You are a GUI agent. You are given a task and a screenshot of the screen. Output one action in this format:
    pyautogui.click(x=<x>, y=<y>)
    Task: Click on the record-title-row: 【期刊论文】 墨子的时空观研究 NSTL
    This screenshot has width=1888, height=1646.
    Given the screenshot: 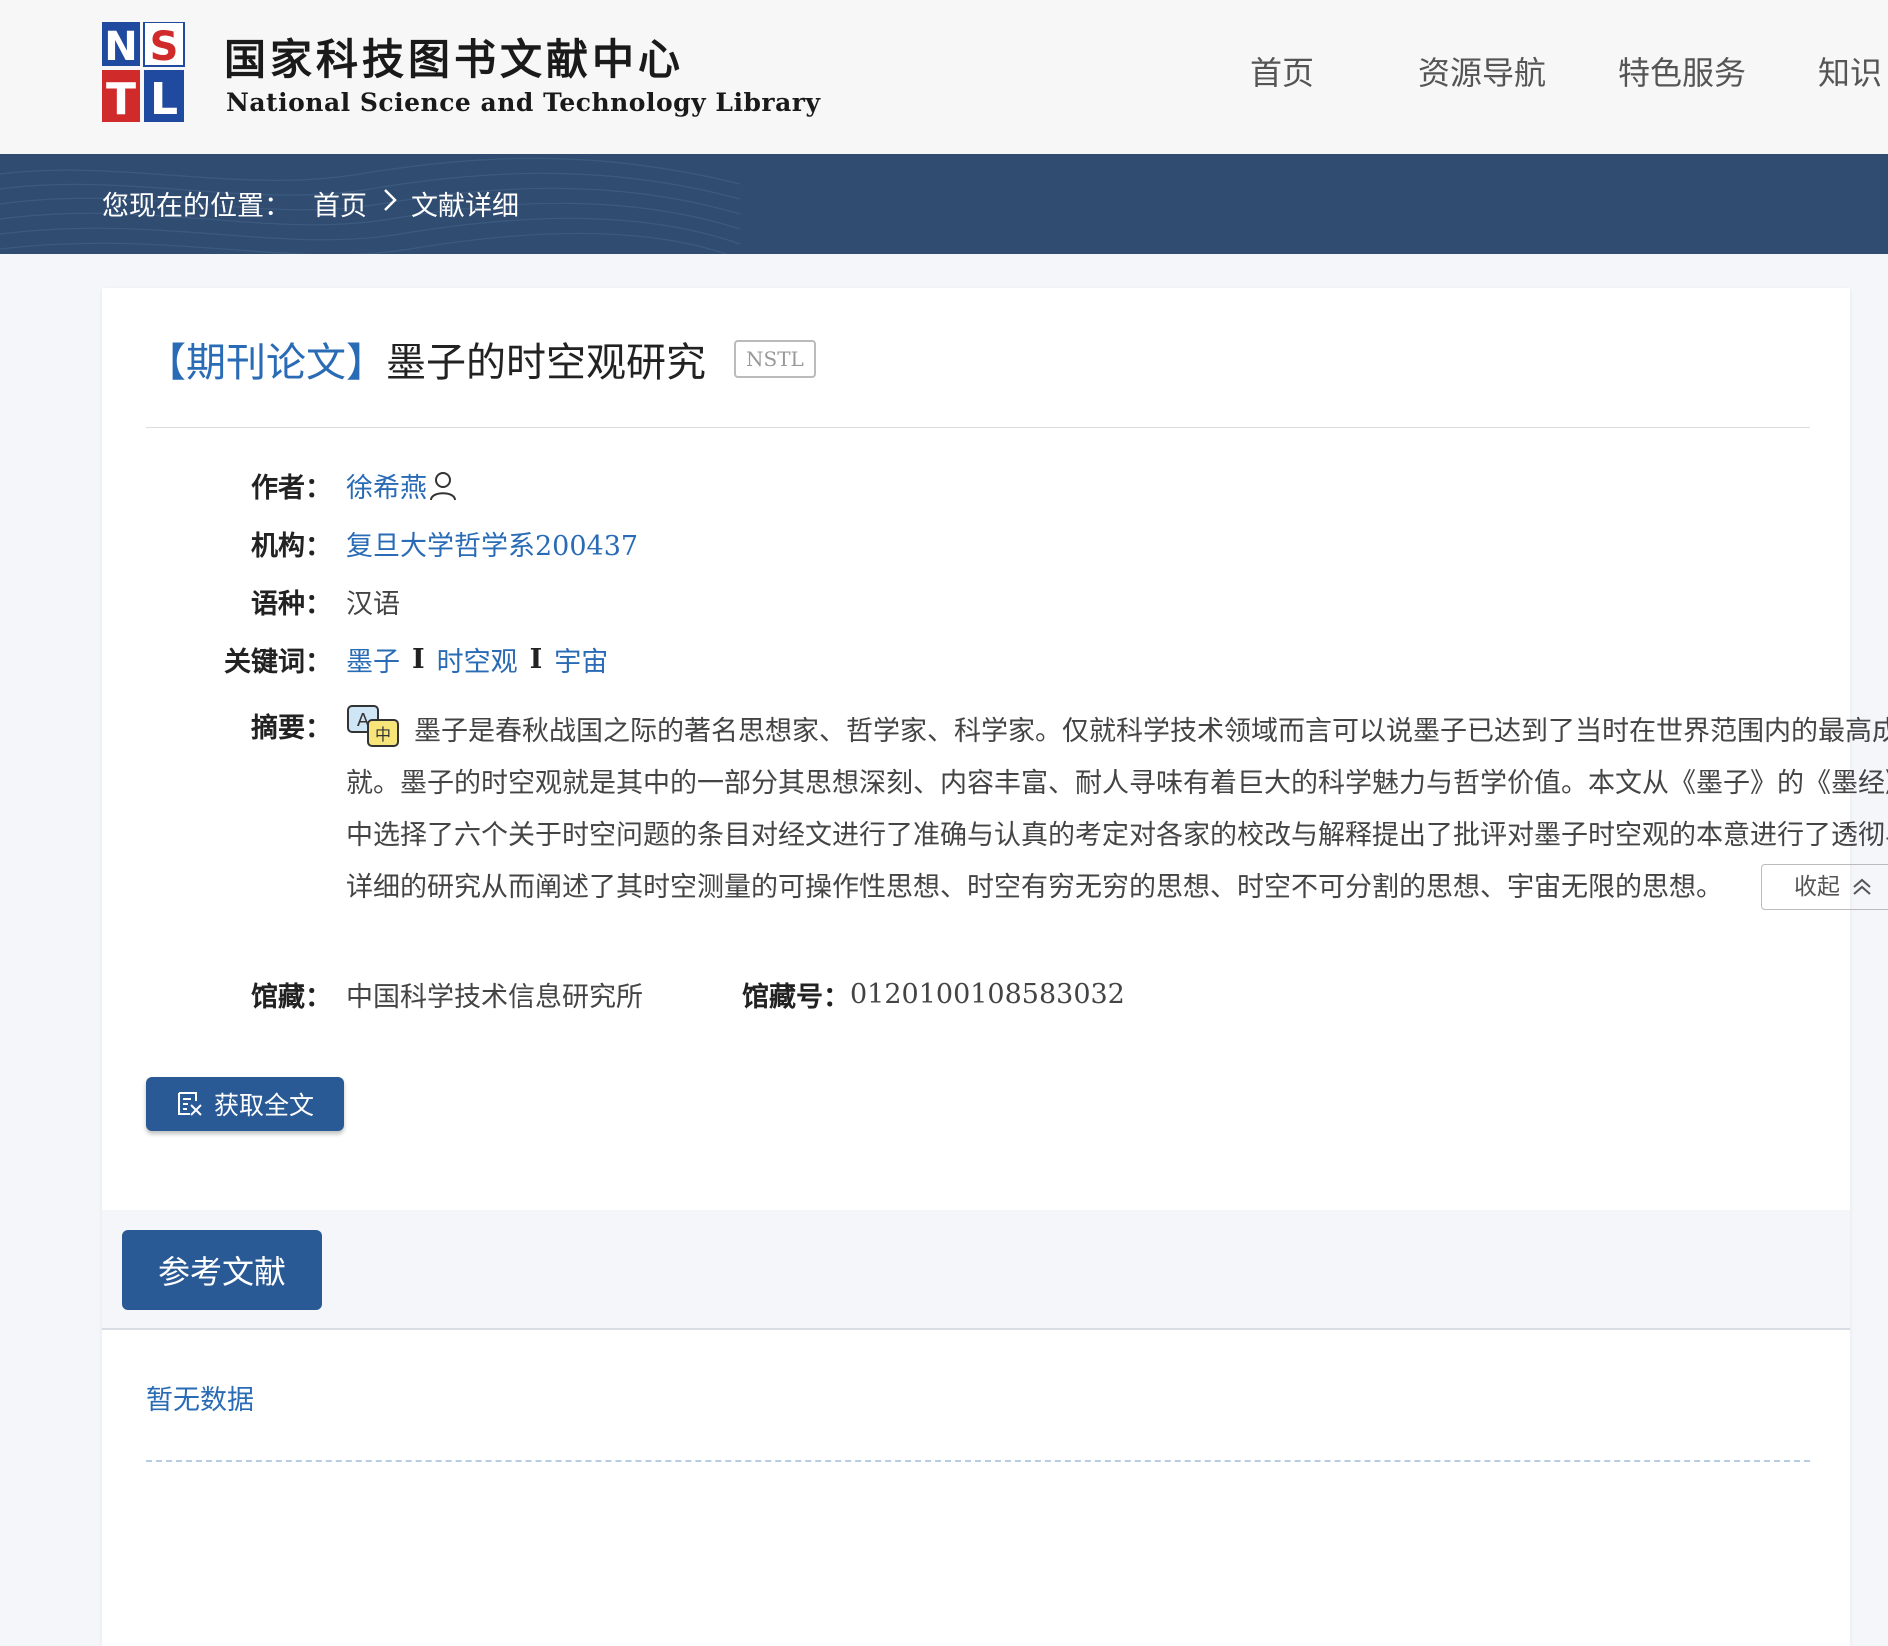 What is the action you would take?
    pyautogui.click(x=481, y=359)
    